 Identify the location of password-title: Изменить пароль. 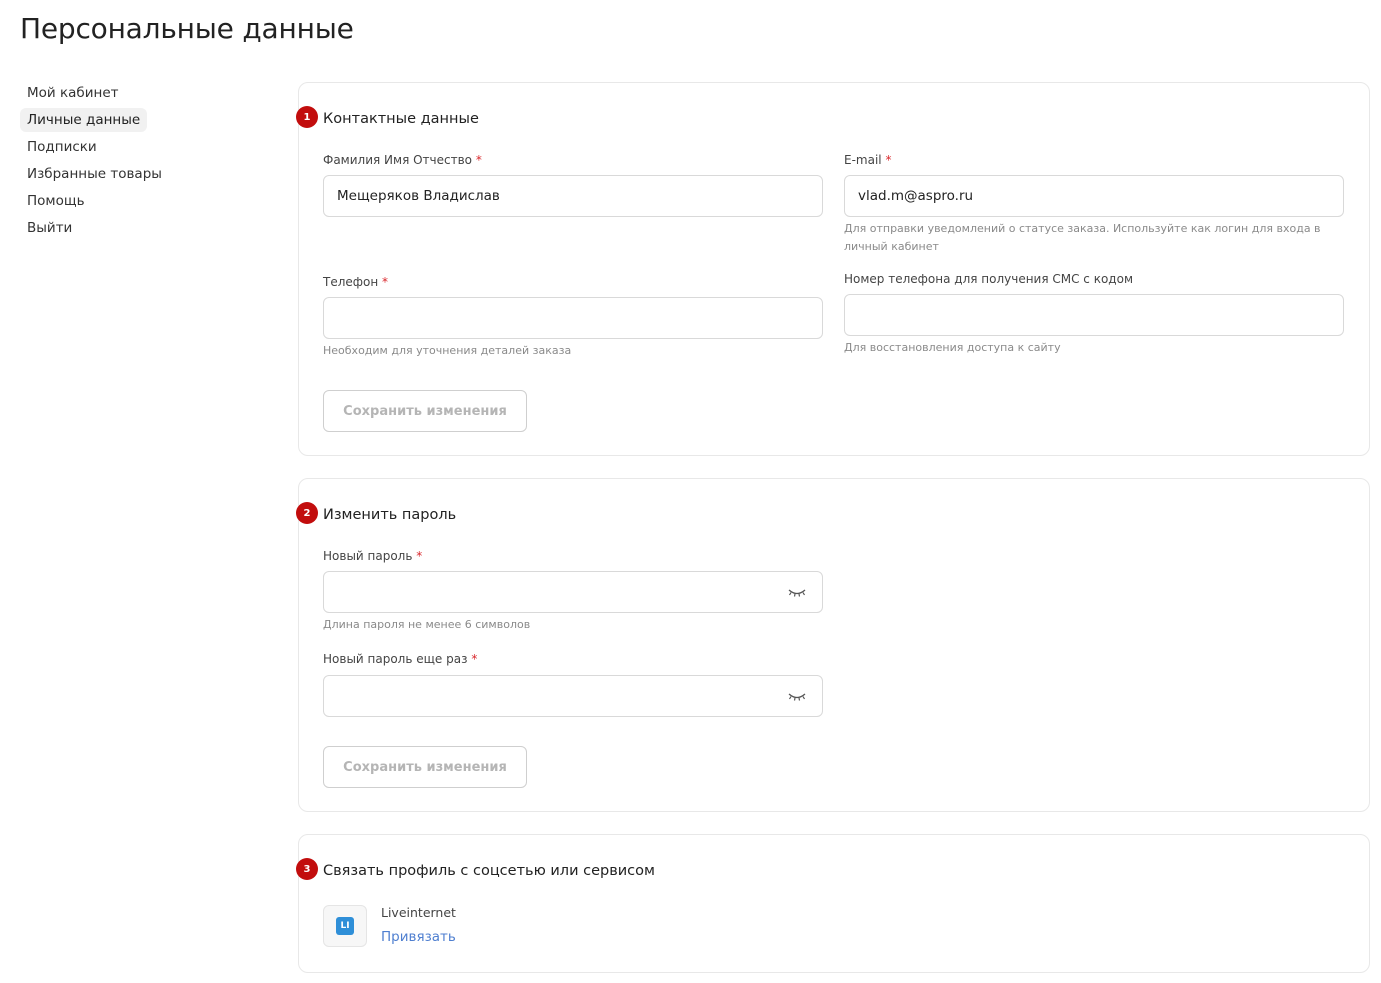
(390, 515).